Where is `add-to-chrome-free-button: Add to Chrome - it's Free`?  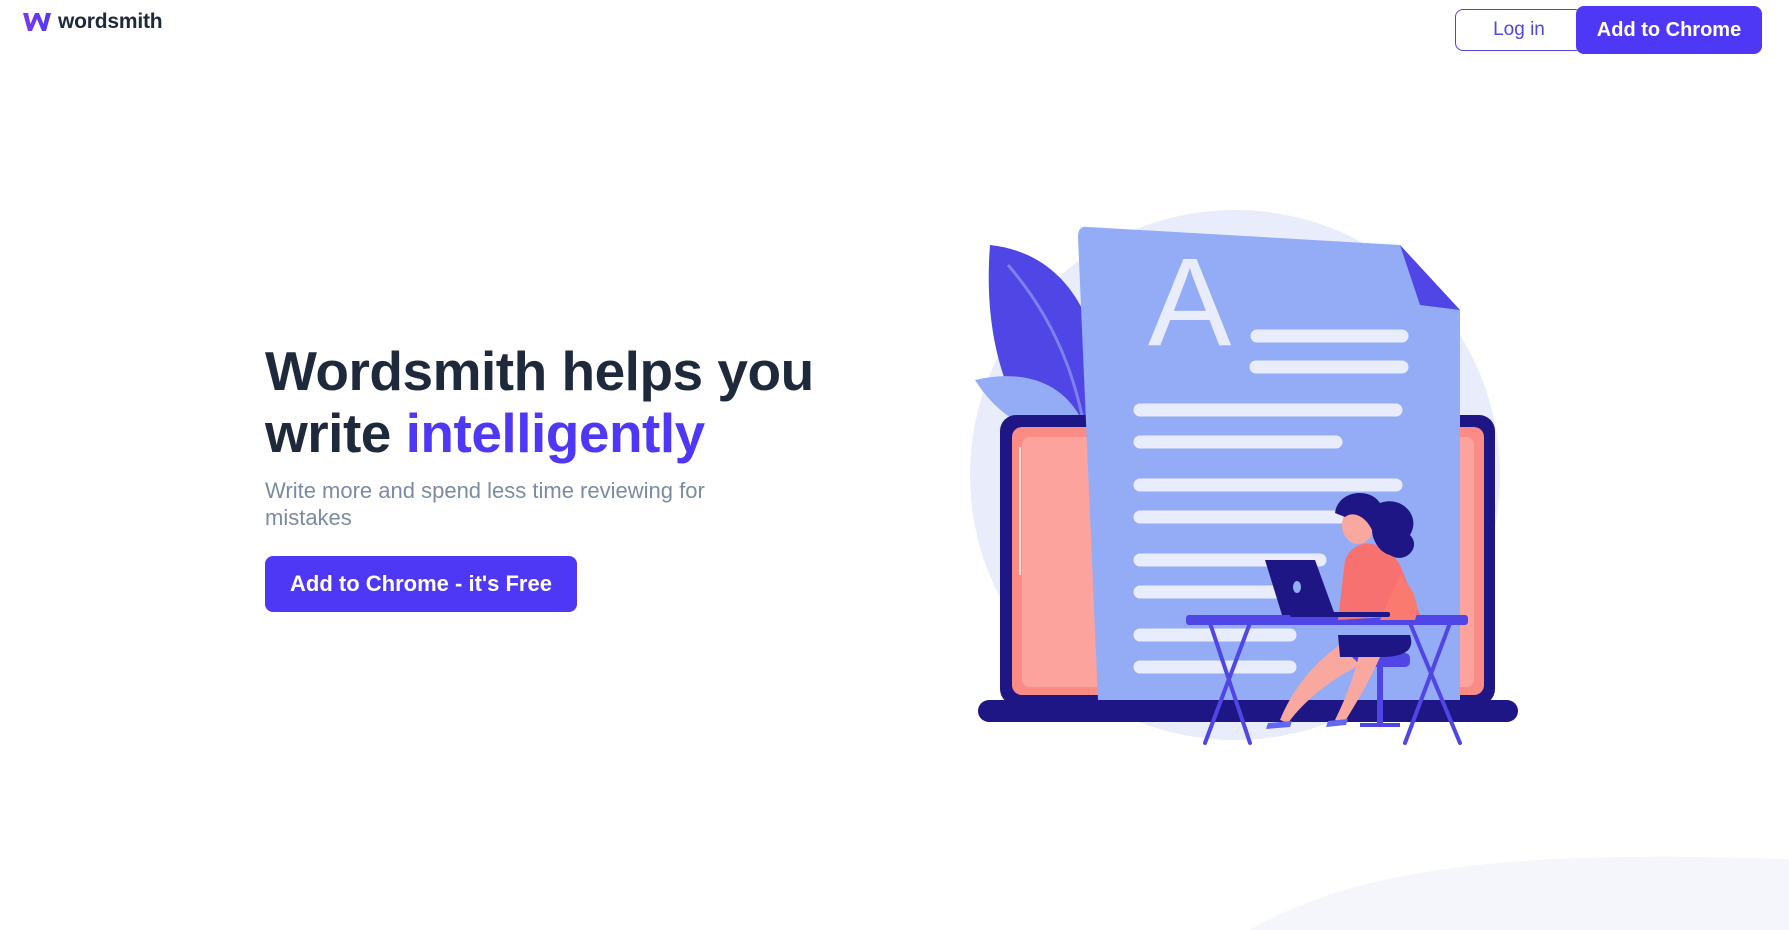
add-to-chrome-free-button: Add to Chrome - it's Free is located at coordinates (421, 584).